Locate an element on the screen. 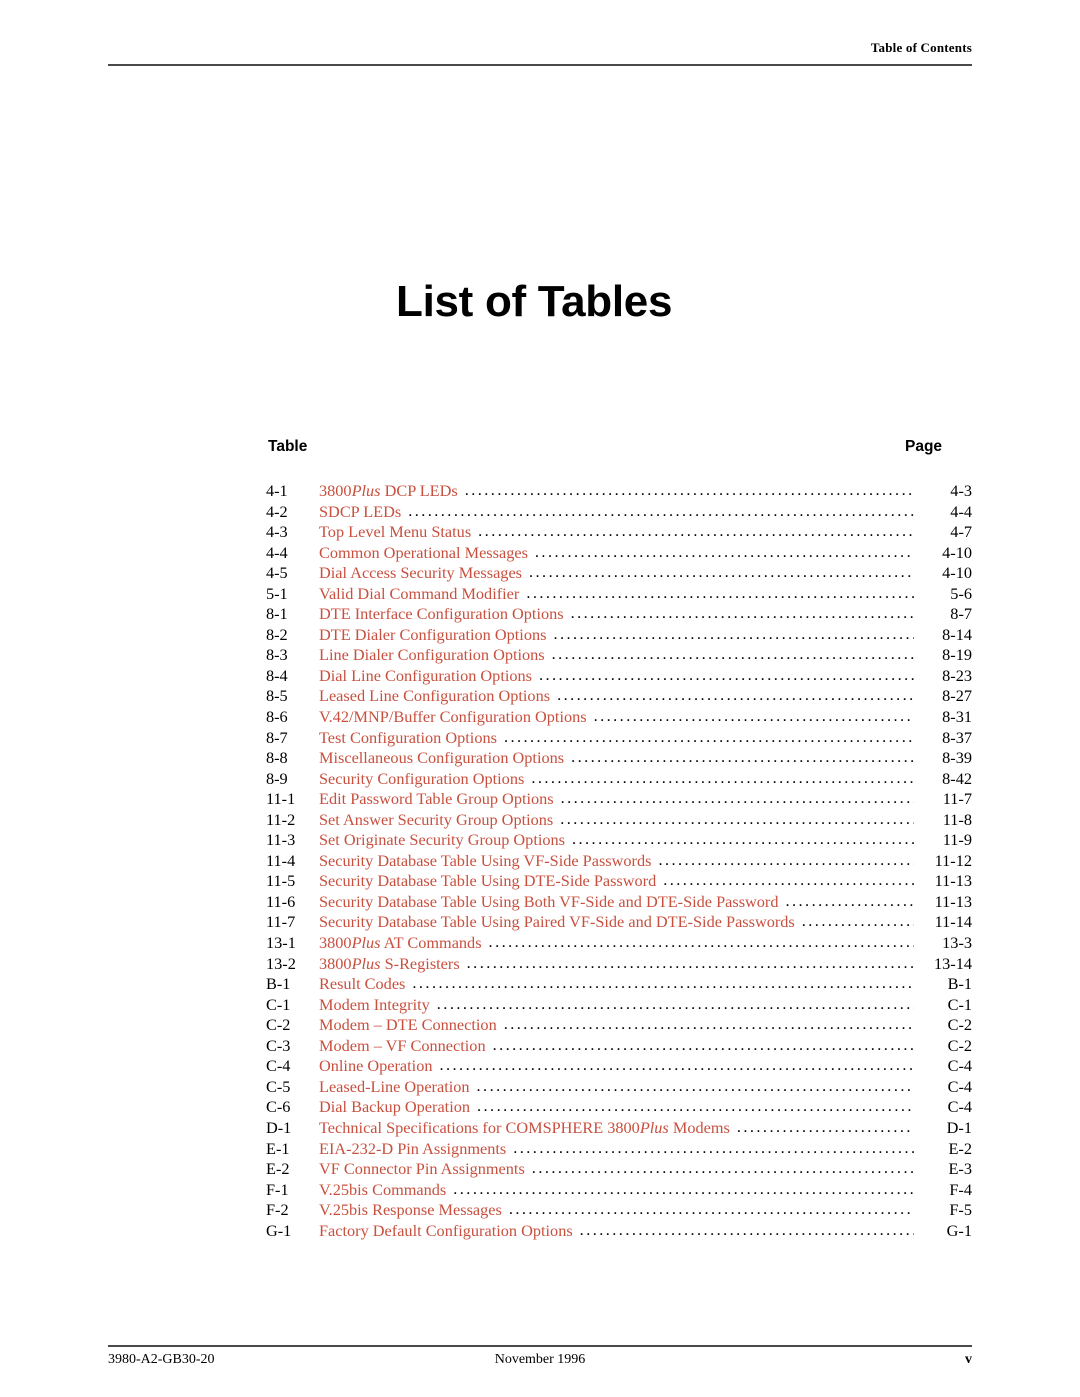 The image size is (1080, 1397). page-reference: E-3 is located at coordinates (960, 1169).